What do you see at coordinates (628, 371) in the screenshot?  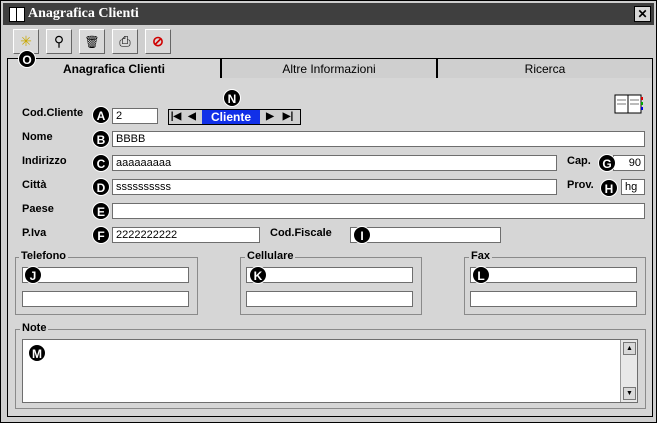 I see `note-scrollbar: ▲ ▼` at bounding box center [628, 371].